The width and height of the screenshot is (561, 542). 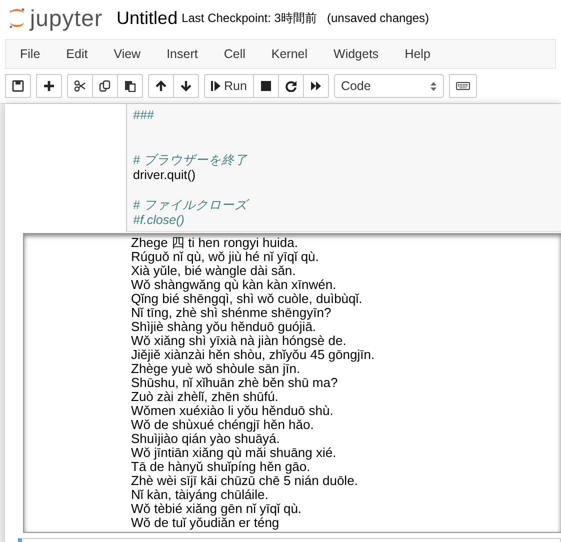 I want to click on code-comment: ###, so click(x=144, y=115).